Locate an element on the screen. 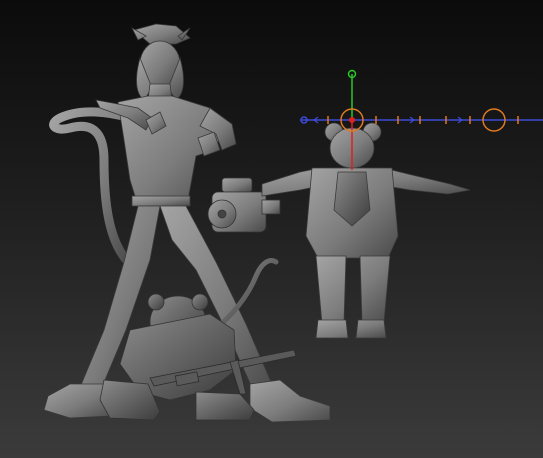 This screenshot has width=543, height=458. robot-legs is located at coordinates (353, 290).